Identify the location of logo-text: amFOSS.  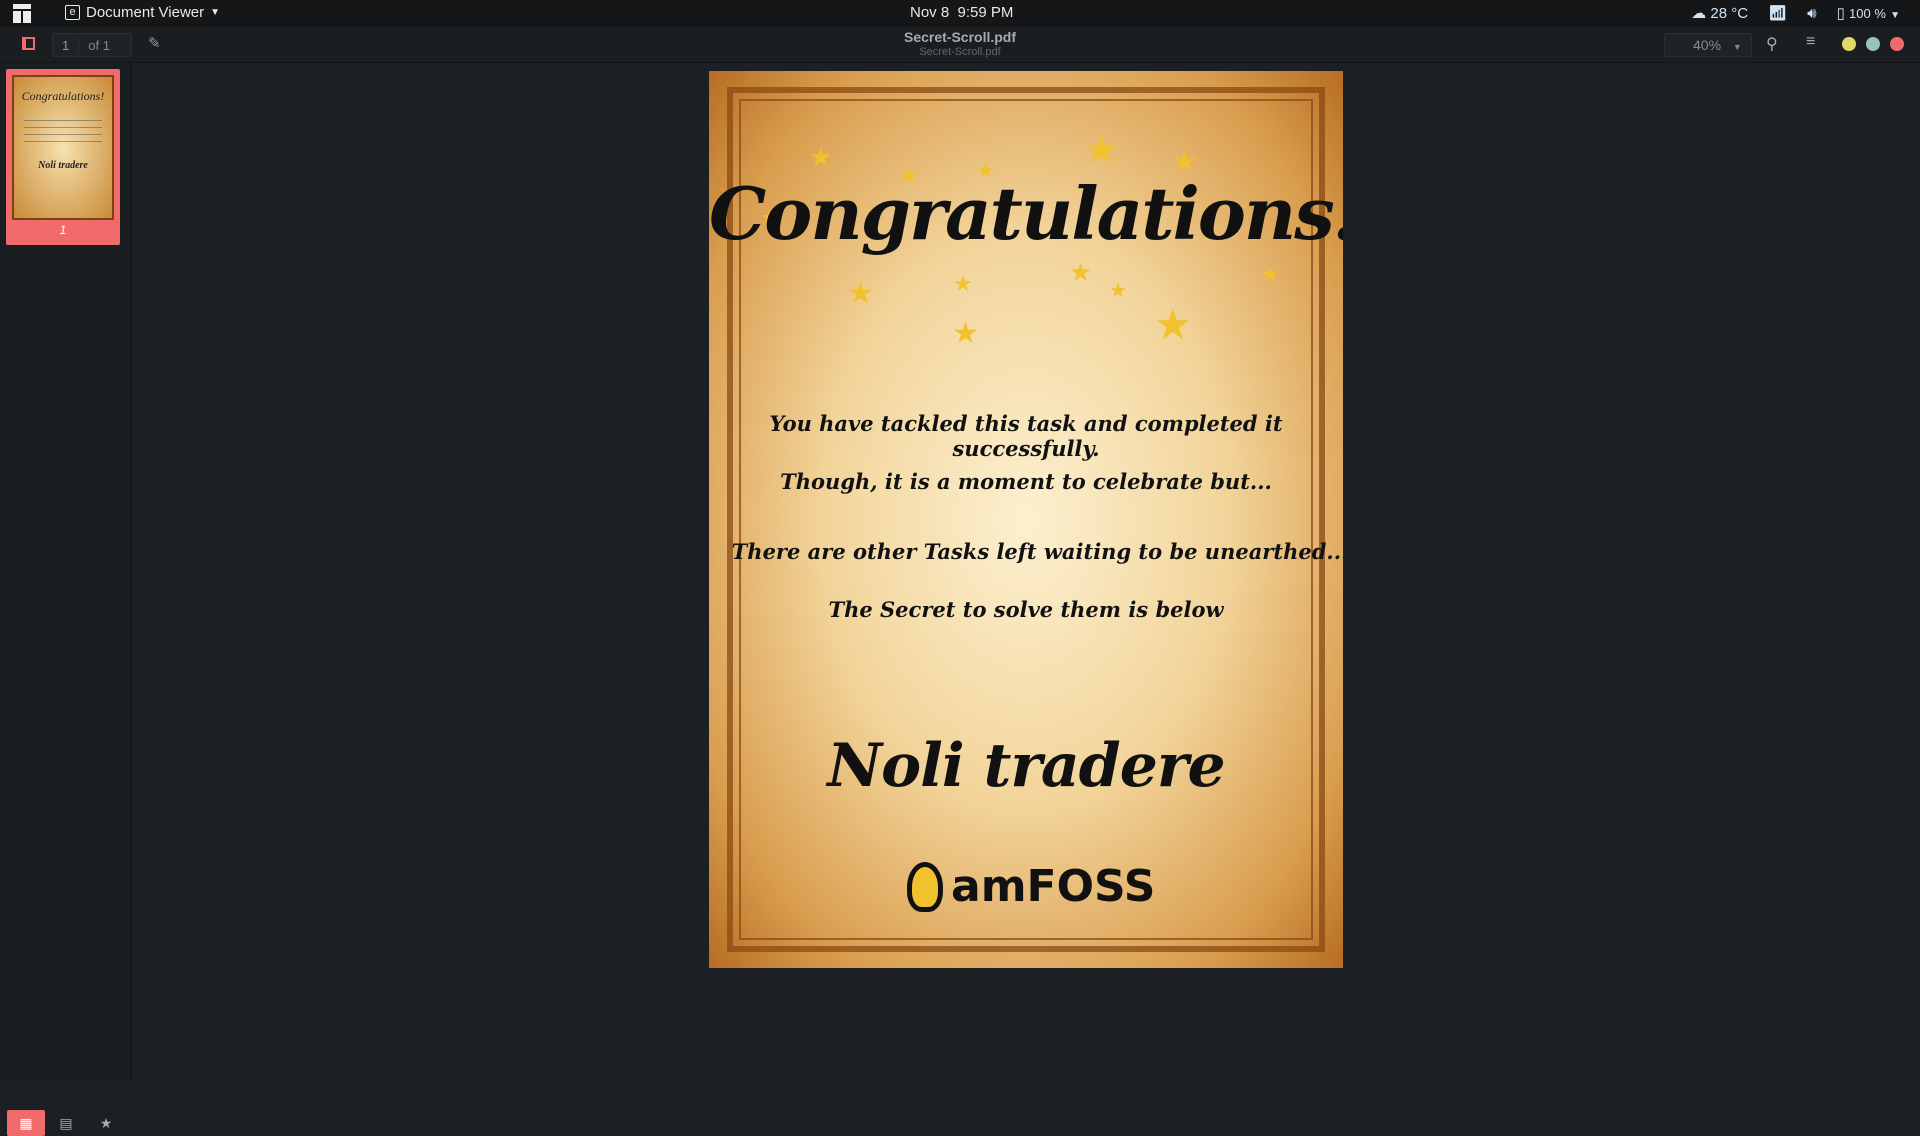
(1053, 886).